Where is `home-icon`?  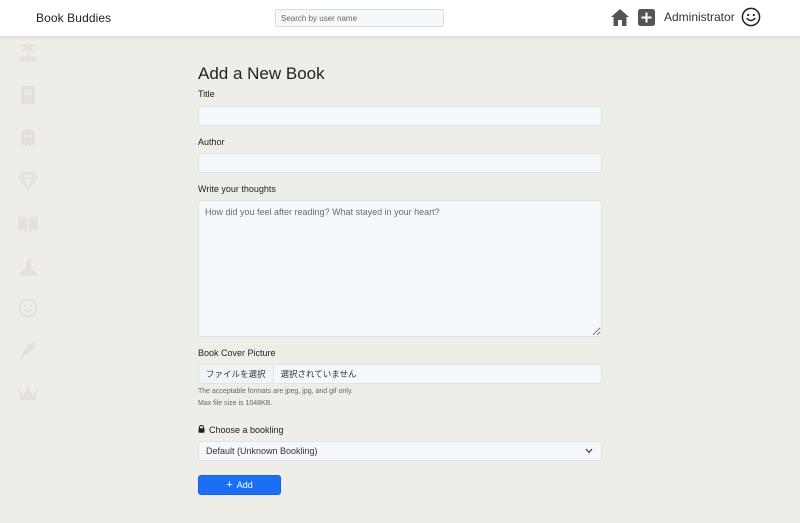
home-icon is located at coordinates (620, 17).